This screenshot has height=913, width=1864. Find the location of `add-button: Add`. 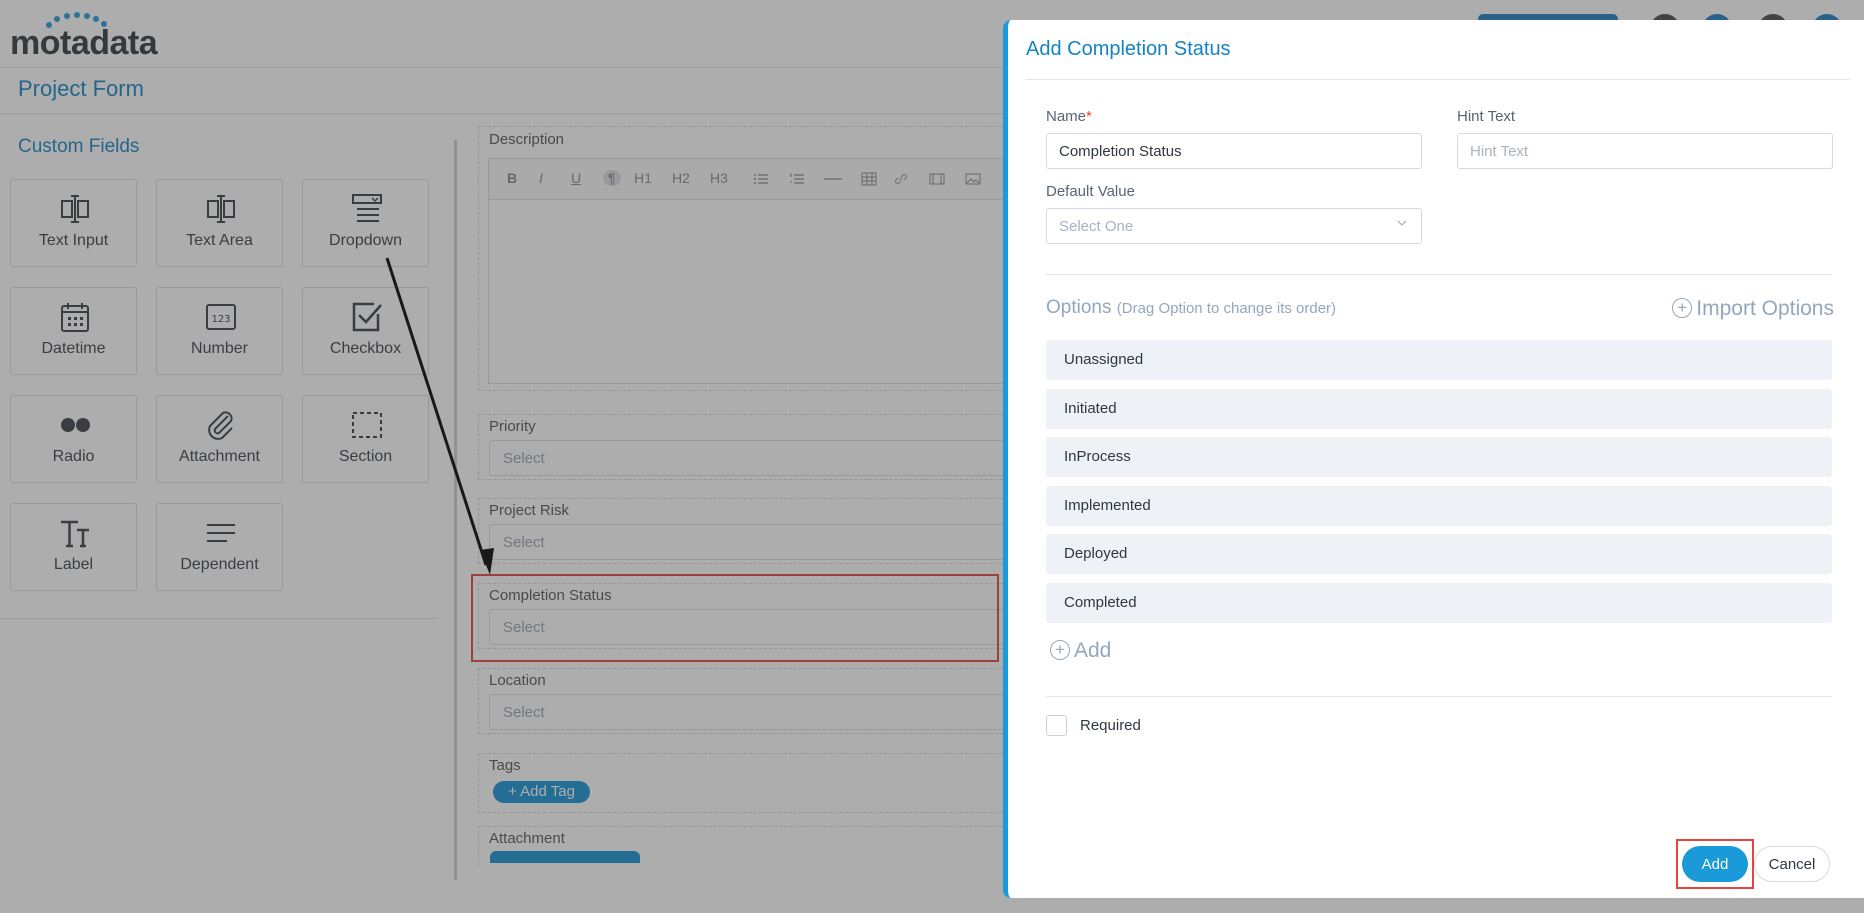

add-button: Add is located at coordinates (1715, 864).